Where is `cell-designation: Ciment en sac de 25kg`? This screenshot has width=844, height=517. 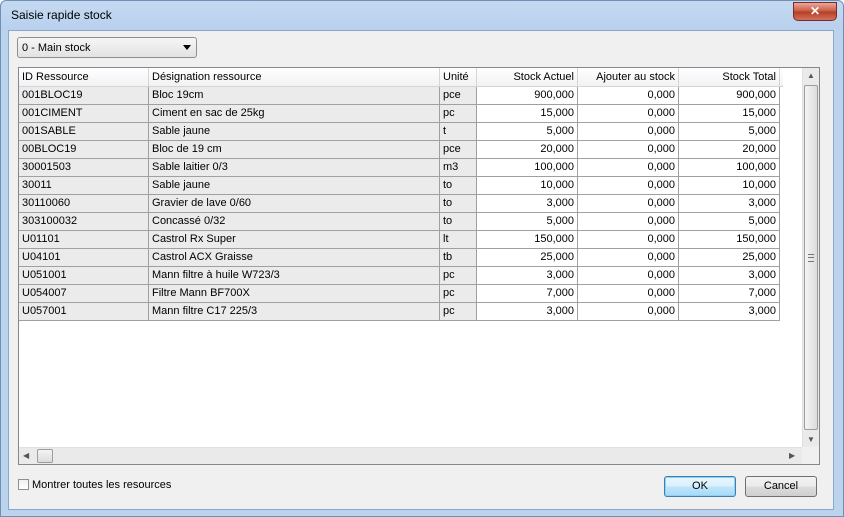
cell-designation: Ciment en sac de 25kg is located at coordinates (294, 114).